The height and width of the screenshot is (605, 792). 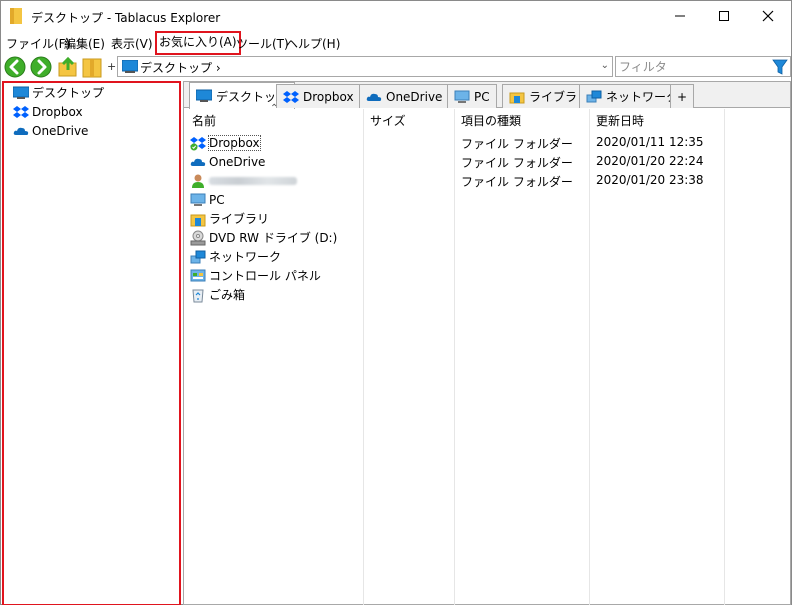 I want to click on menu-view: 表示(V), so click(x=132, y=43).